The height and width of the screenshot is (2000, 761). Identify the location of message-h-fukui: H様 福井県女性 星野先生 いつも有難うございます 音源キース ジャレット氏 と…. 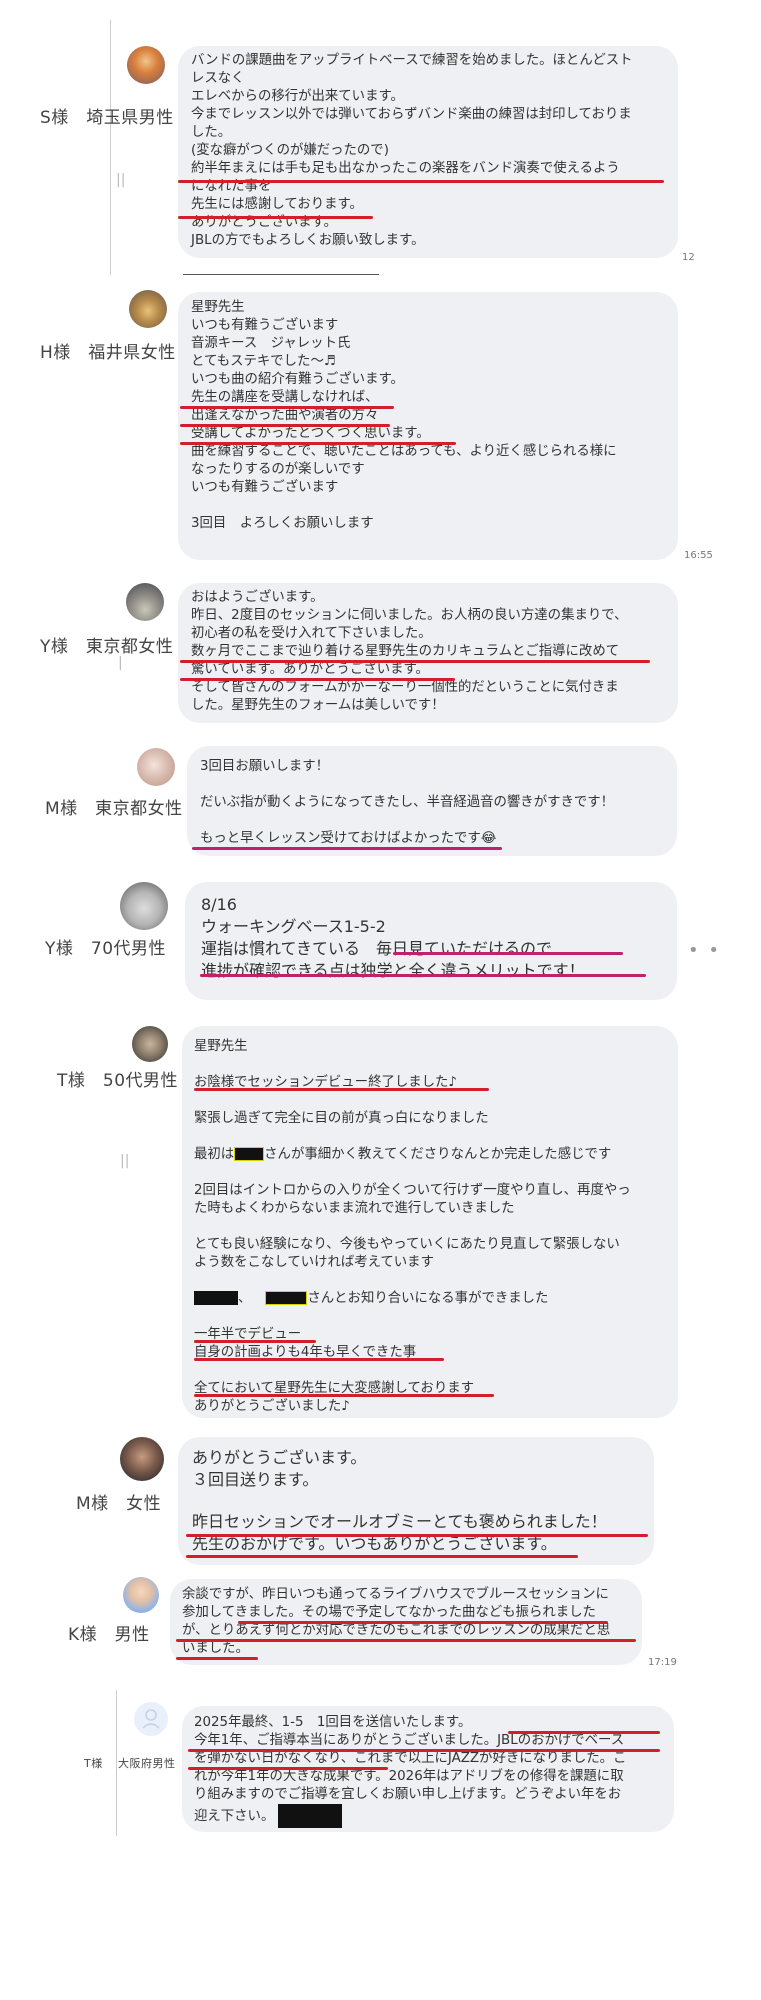
(380, 422).